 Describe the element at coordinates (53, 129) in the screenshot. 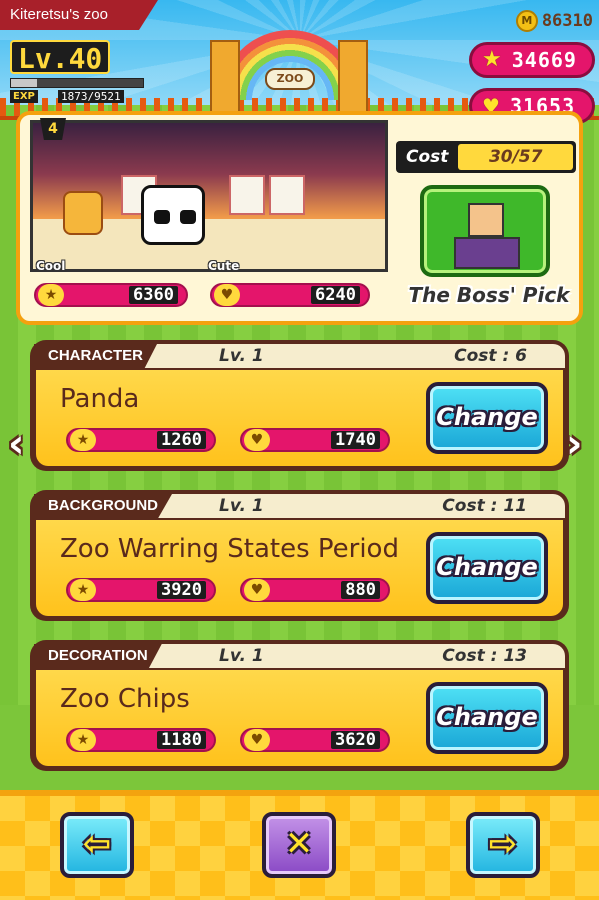

I see `slot-number-badge: 4` at that location.